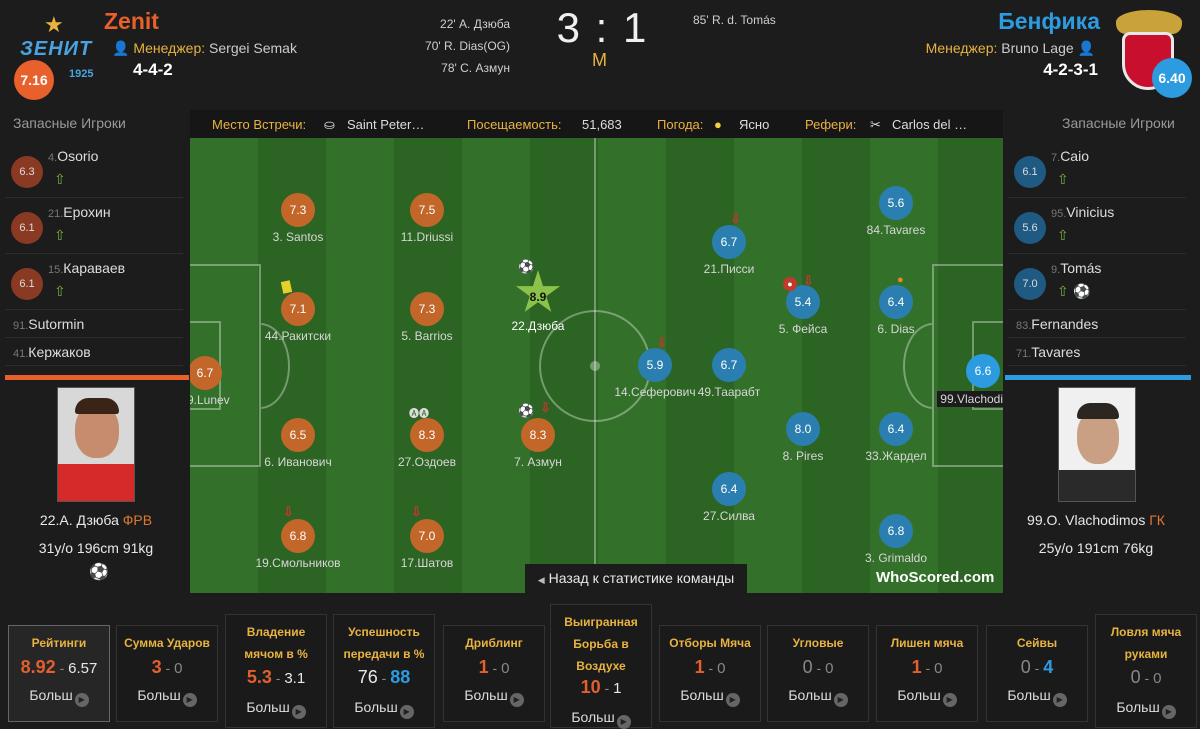 The image size is (1200, 729). Describe the element at coordinates (400, 677) in the screenshot. I see `stat-away-value: 88` at that location.